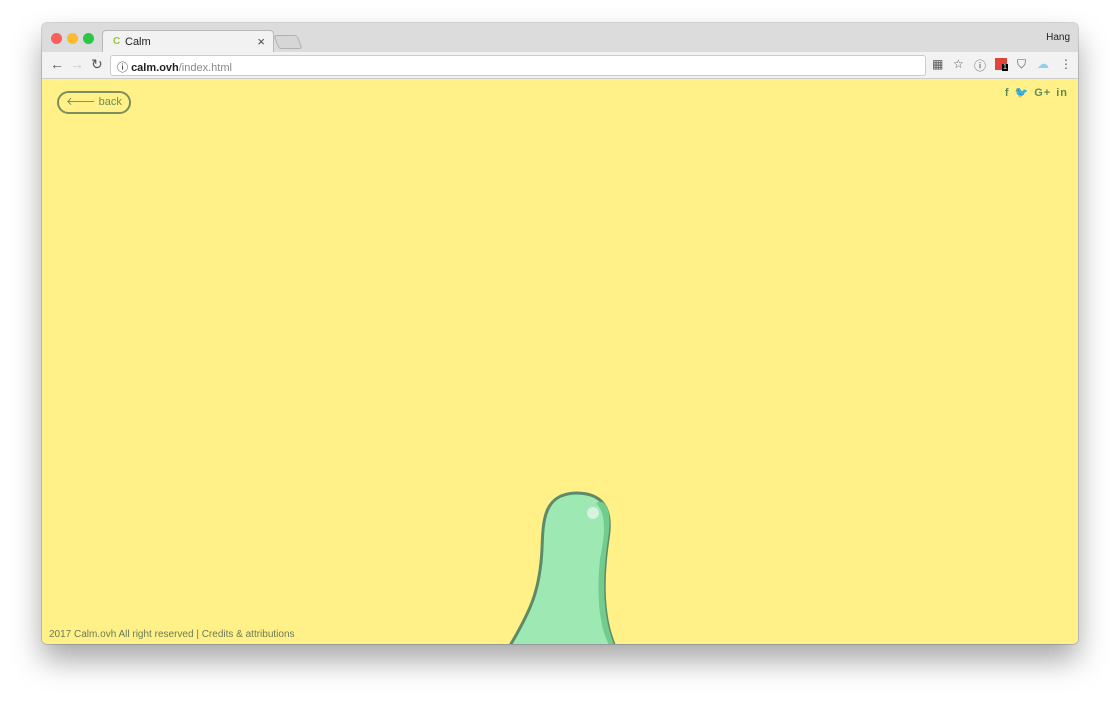  What do you see at coordinates (72, 38) in the screenshot?
I see `minimize-window-button` at bounding box center [72, 38].